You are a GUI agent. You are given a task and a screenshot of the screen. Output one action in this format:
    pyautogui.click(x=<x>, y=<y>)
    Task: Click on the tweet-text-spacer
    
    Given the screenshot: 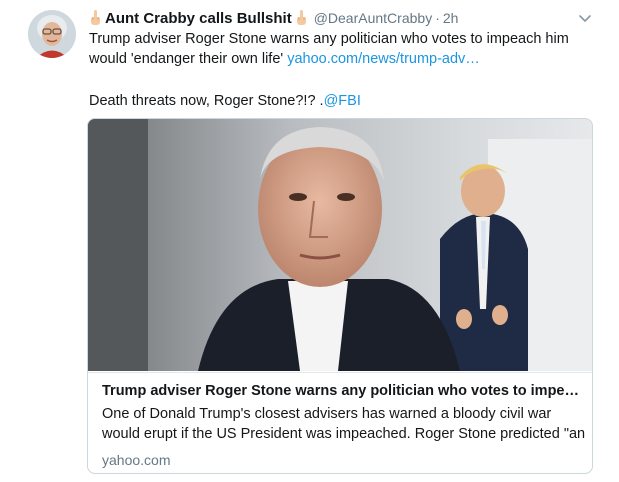 What is the action you would take?
    pyautogui.click(x=344, y=80)
    